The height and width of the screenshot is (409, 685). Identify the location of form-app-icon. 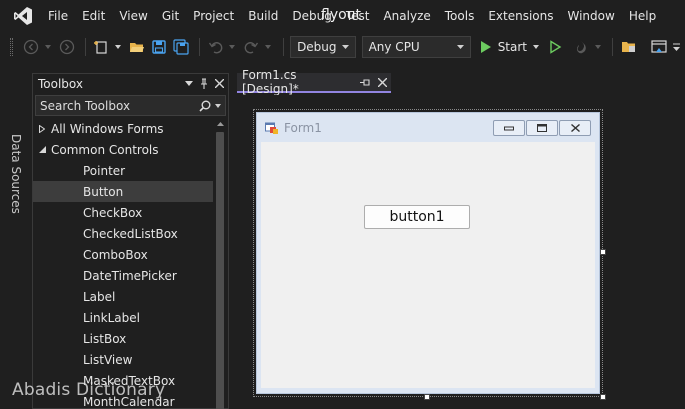
(272, 128).